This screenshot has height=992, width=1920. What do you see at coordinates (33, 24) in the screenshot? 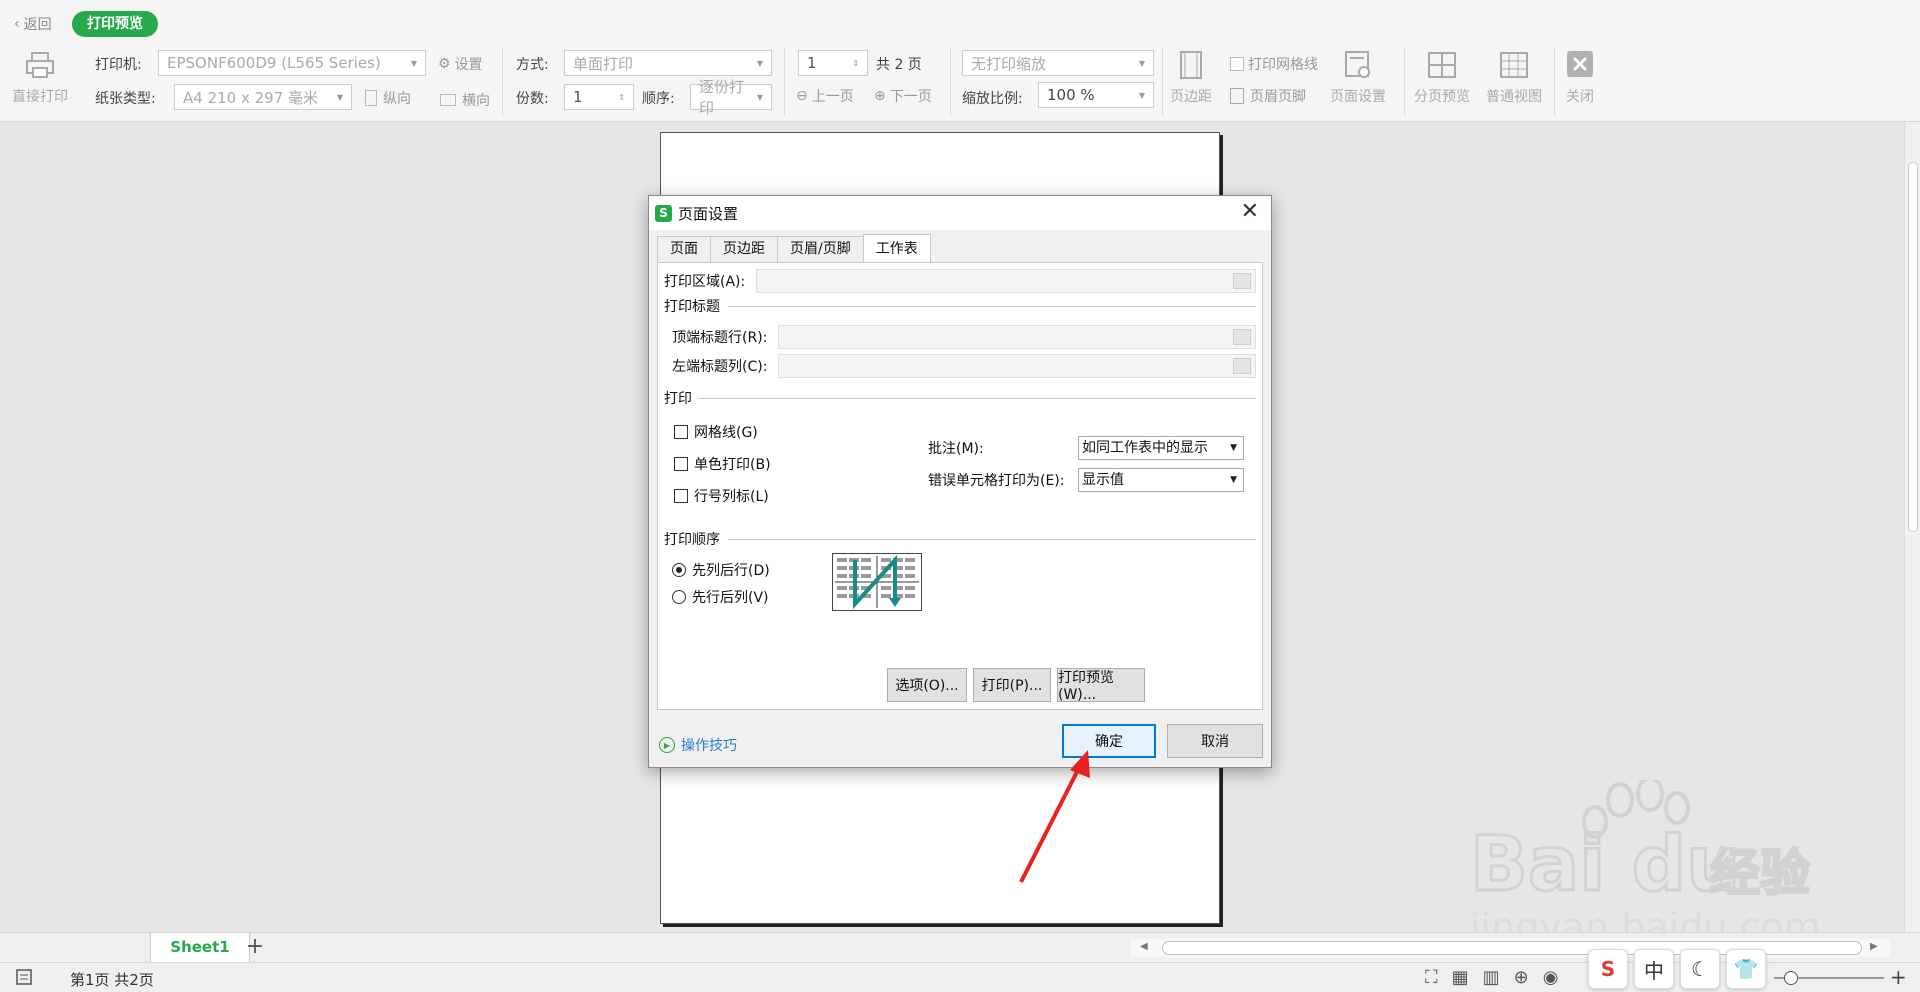
I see `back-button: ‹ 返回` at bounding box center [33, 24].